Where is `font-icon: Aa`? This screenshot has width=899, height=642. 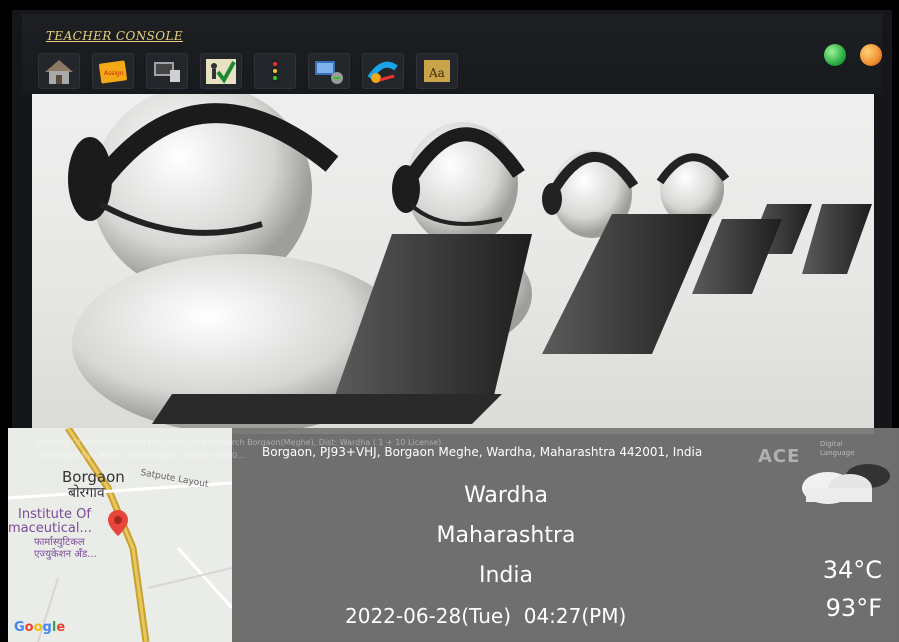 font-icon: Aa is located at coordinates (437, 71).